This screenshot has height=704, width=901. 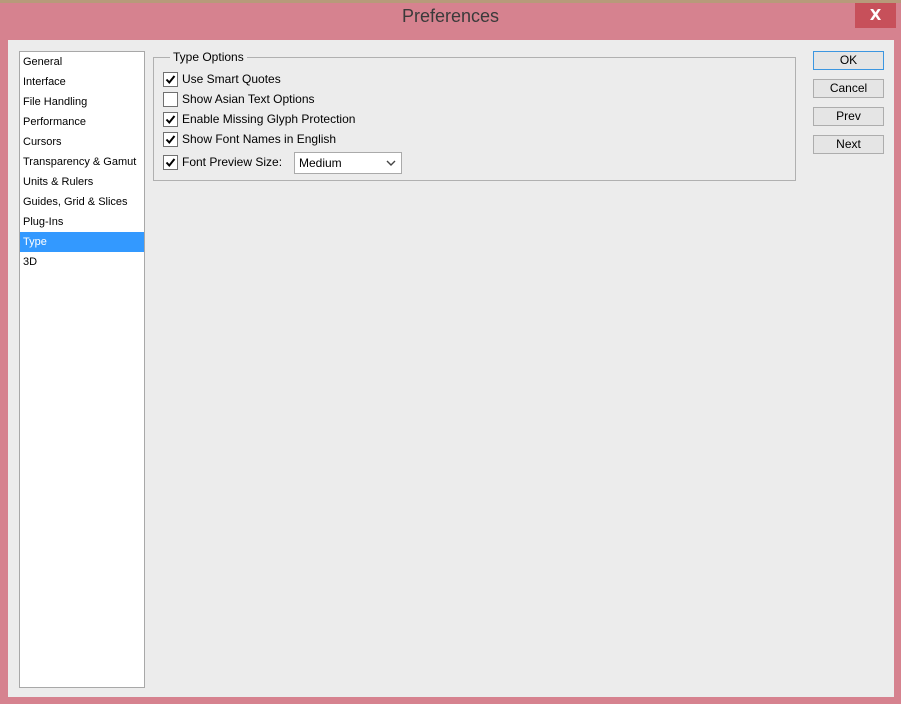 I want to click on checkbox-font-preview-size, so click(x=170, y=162).